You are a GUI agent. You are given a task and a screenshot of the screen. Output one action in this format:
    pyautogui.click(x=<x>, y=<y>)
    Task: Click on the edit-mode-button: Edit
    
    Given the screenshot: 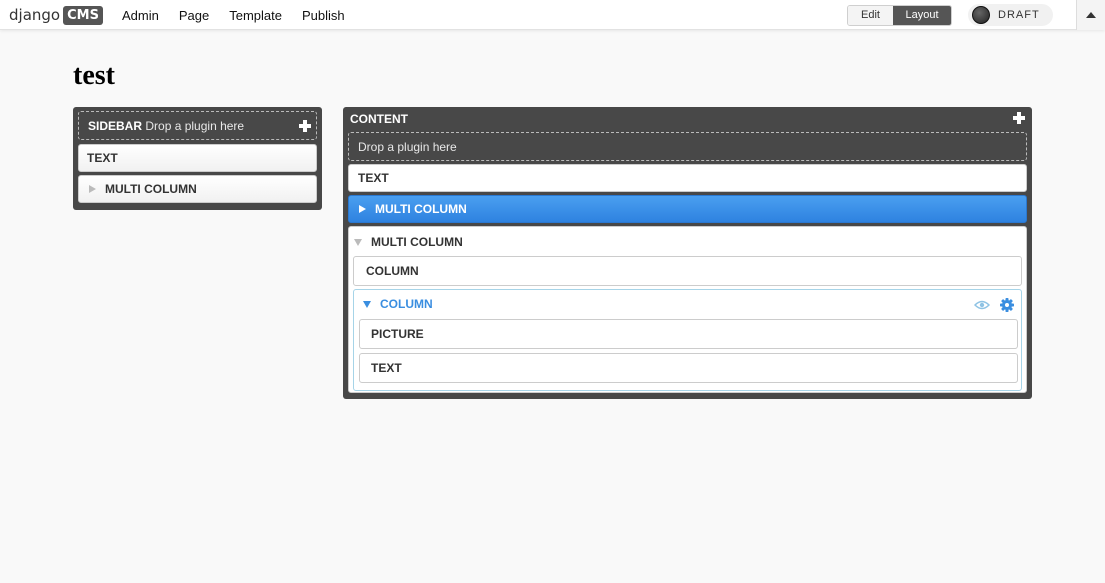 What is the action you would take?
    pyautogui.click(x=870, y=15)
    